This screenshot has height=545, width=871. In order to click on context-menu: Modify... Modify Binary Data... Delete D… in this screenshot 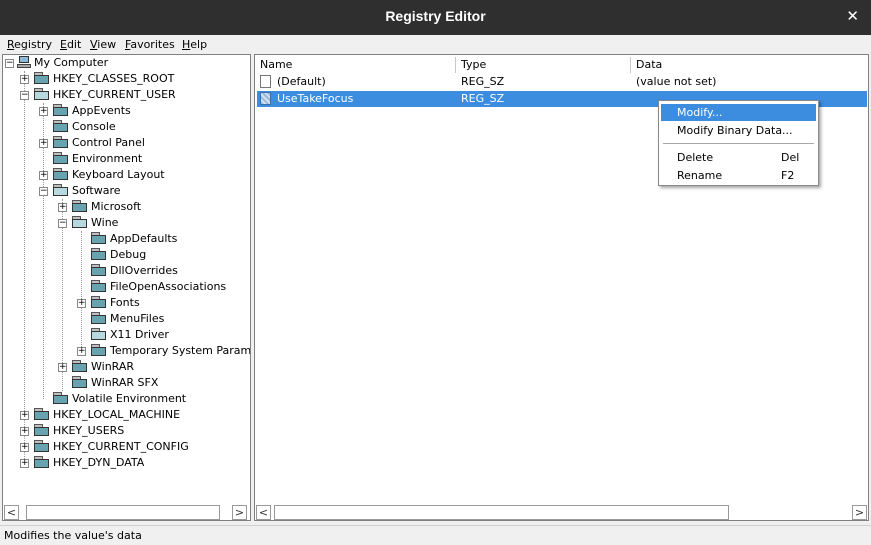, I will do `click(738, 143)`.